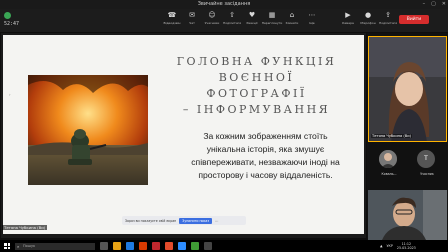 This screenshot has width=448, height=252. What do you see at coordinates (265, 175) in the screenshot?
I see `text-line: просторову і часову віддаленість.` at bounding box center [265, 175].